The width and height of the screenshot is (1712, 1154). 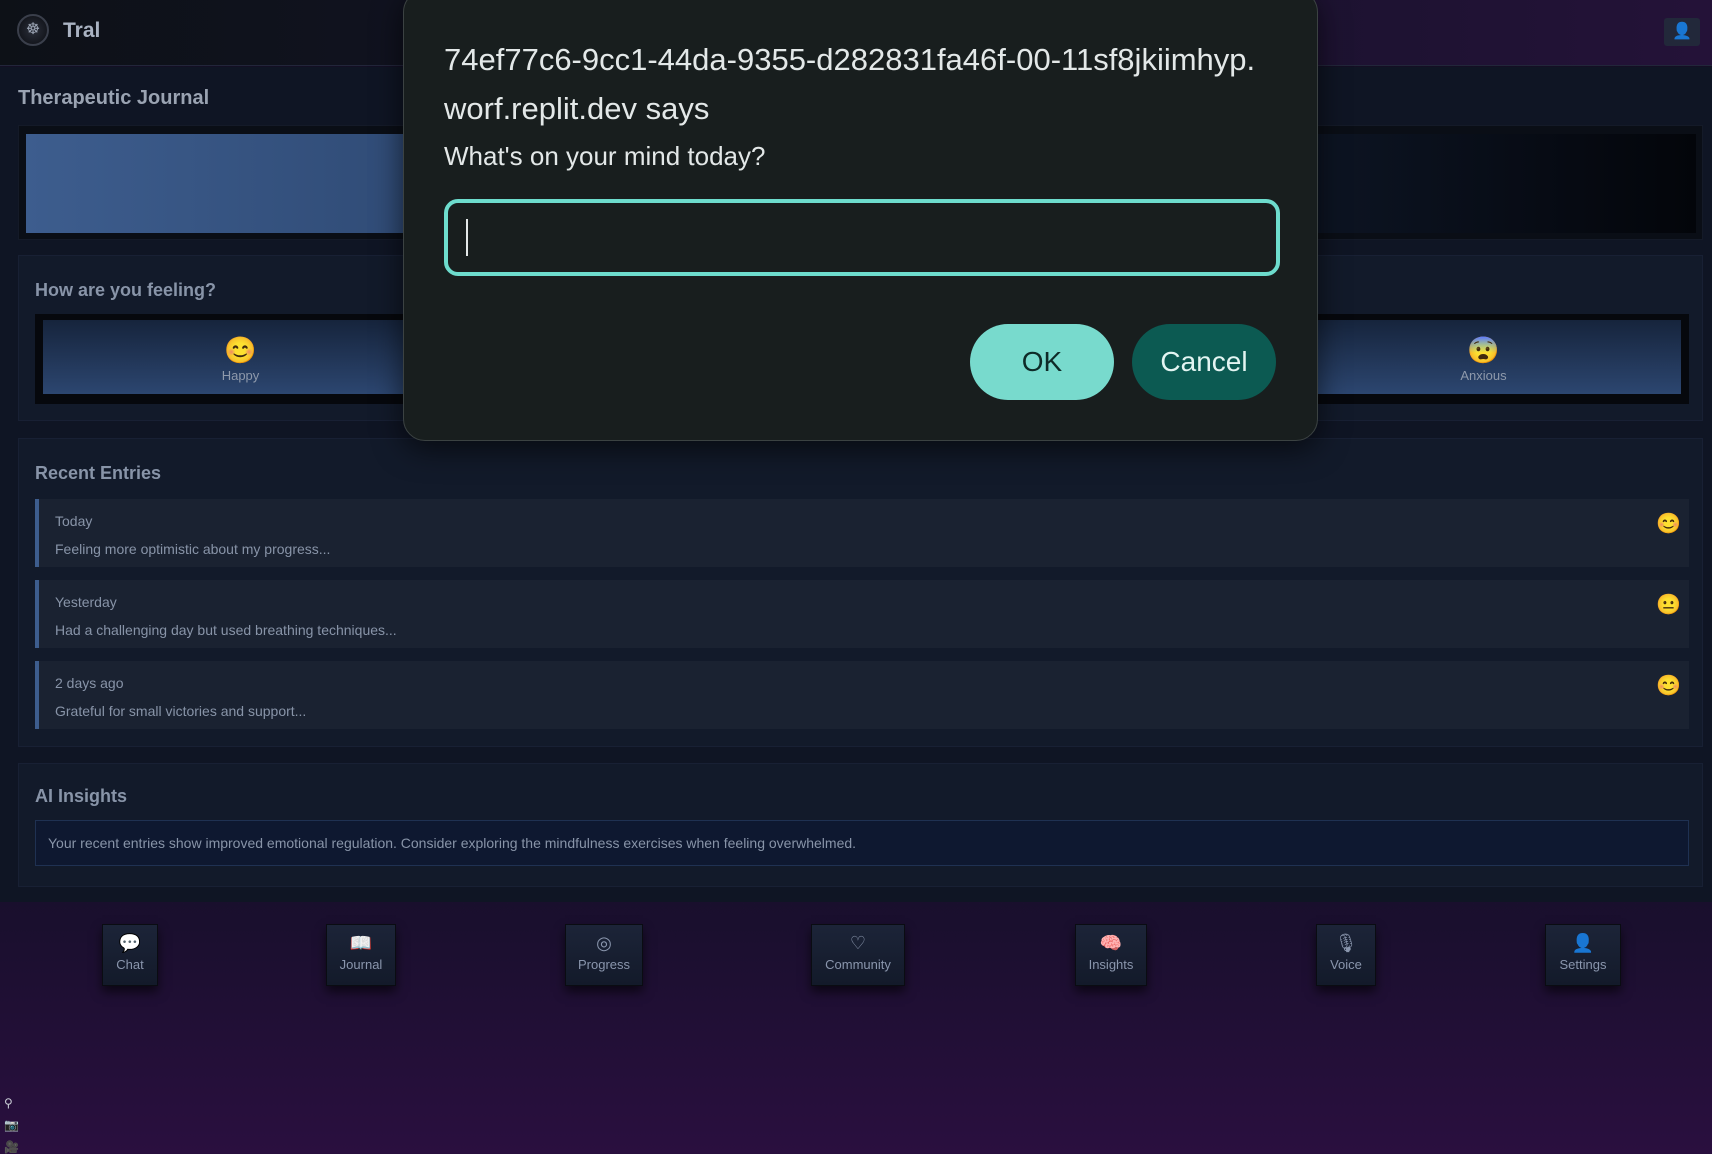 What do you see at coordinates (130, 955) in the screenshot?
I see `nav-chat: 💬 Chat` at bounding box center [130, 955].